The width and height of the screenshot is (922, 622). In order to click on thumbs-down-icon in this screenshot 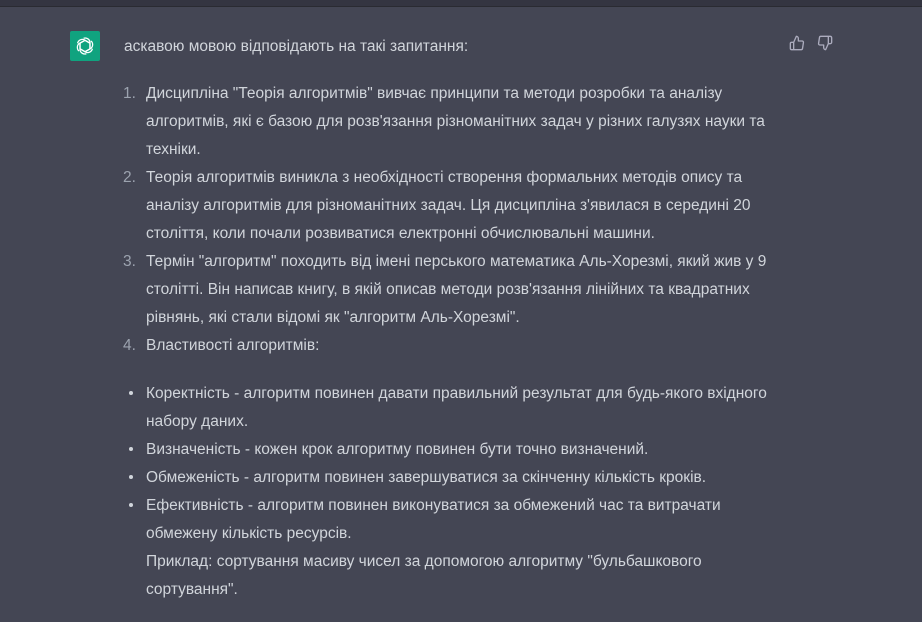, I will do `click(825, 43)`.